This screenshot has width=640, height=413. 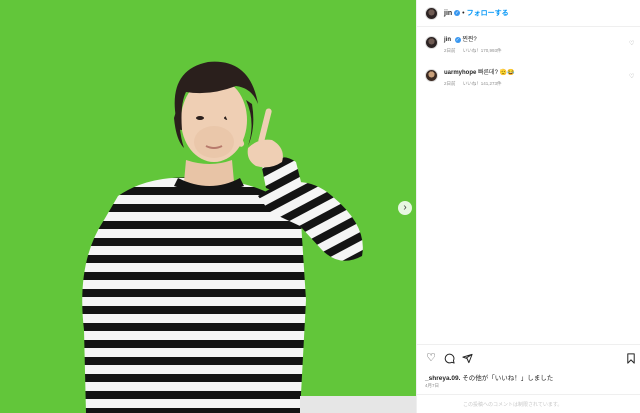 What do you see at coordinates (488, 13) in the screenshot?
I see `follow-button: フォローする` at bounding box center [488, 13].